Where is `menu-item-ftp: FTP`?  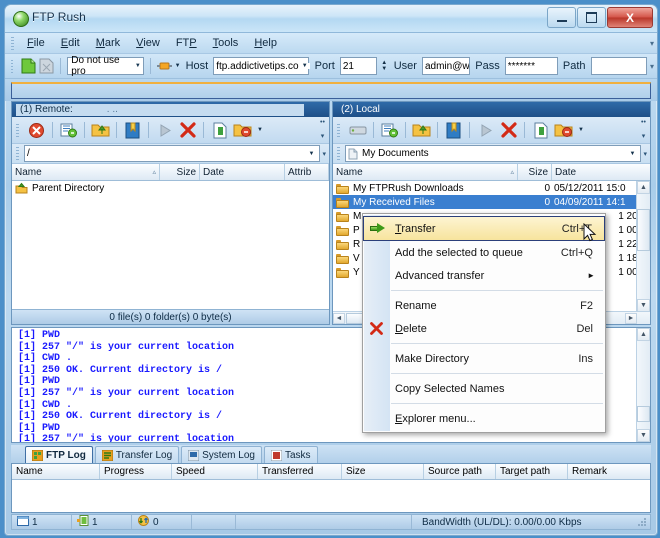
menu-item-ftp: FTP is located at coordinates (186, 43).